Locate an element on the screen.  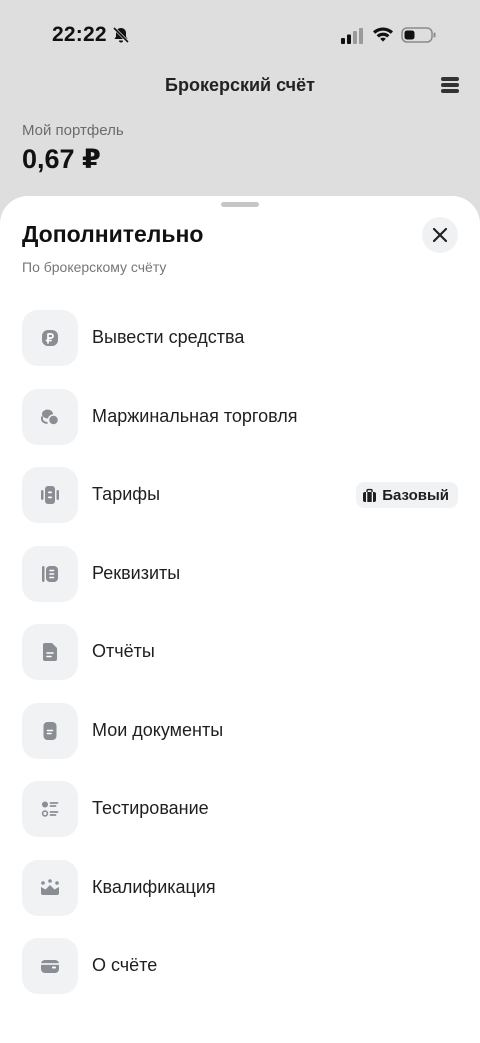
portfolio-label: Мой портфель is located at coordinates (73, 130).